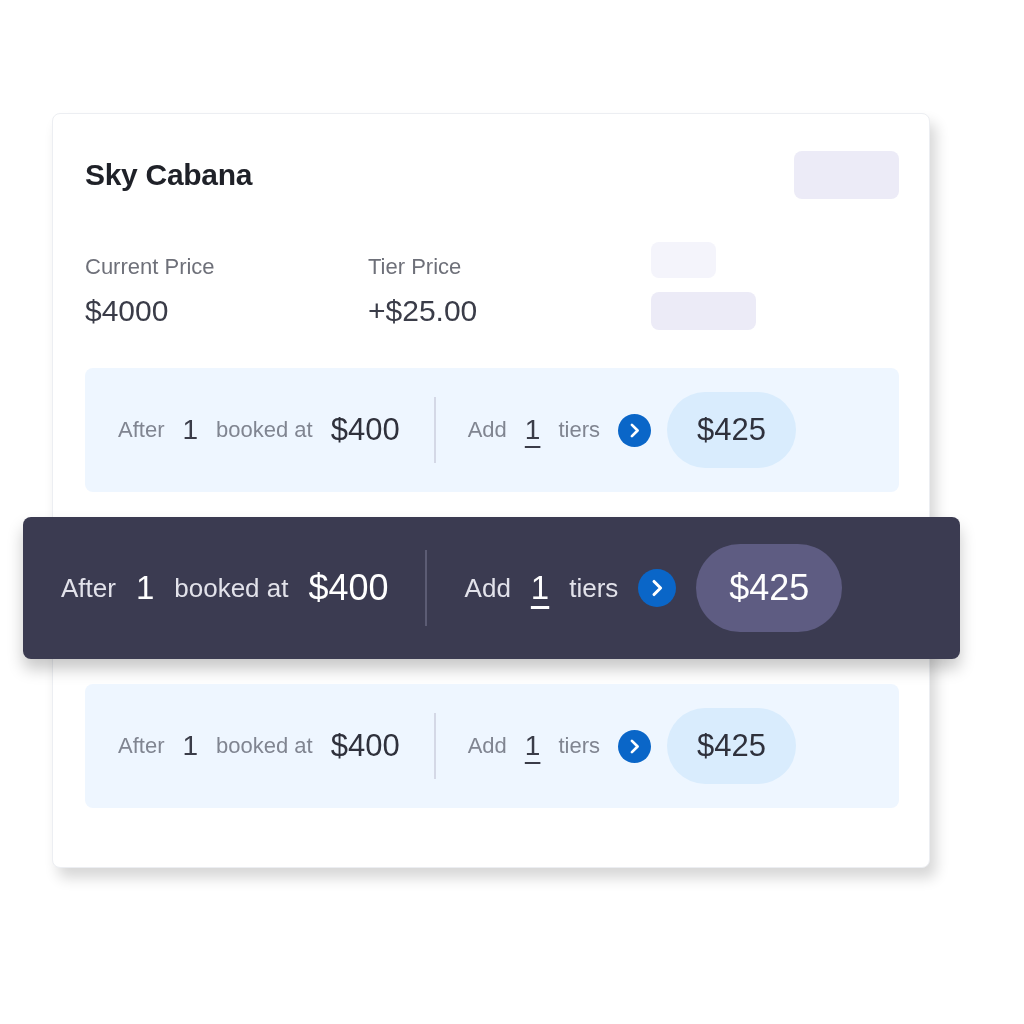  What do you see at coordinates (415, 267) in the screenshot?
I see `price-label: Tier Price` at bounding box center [415, 267].